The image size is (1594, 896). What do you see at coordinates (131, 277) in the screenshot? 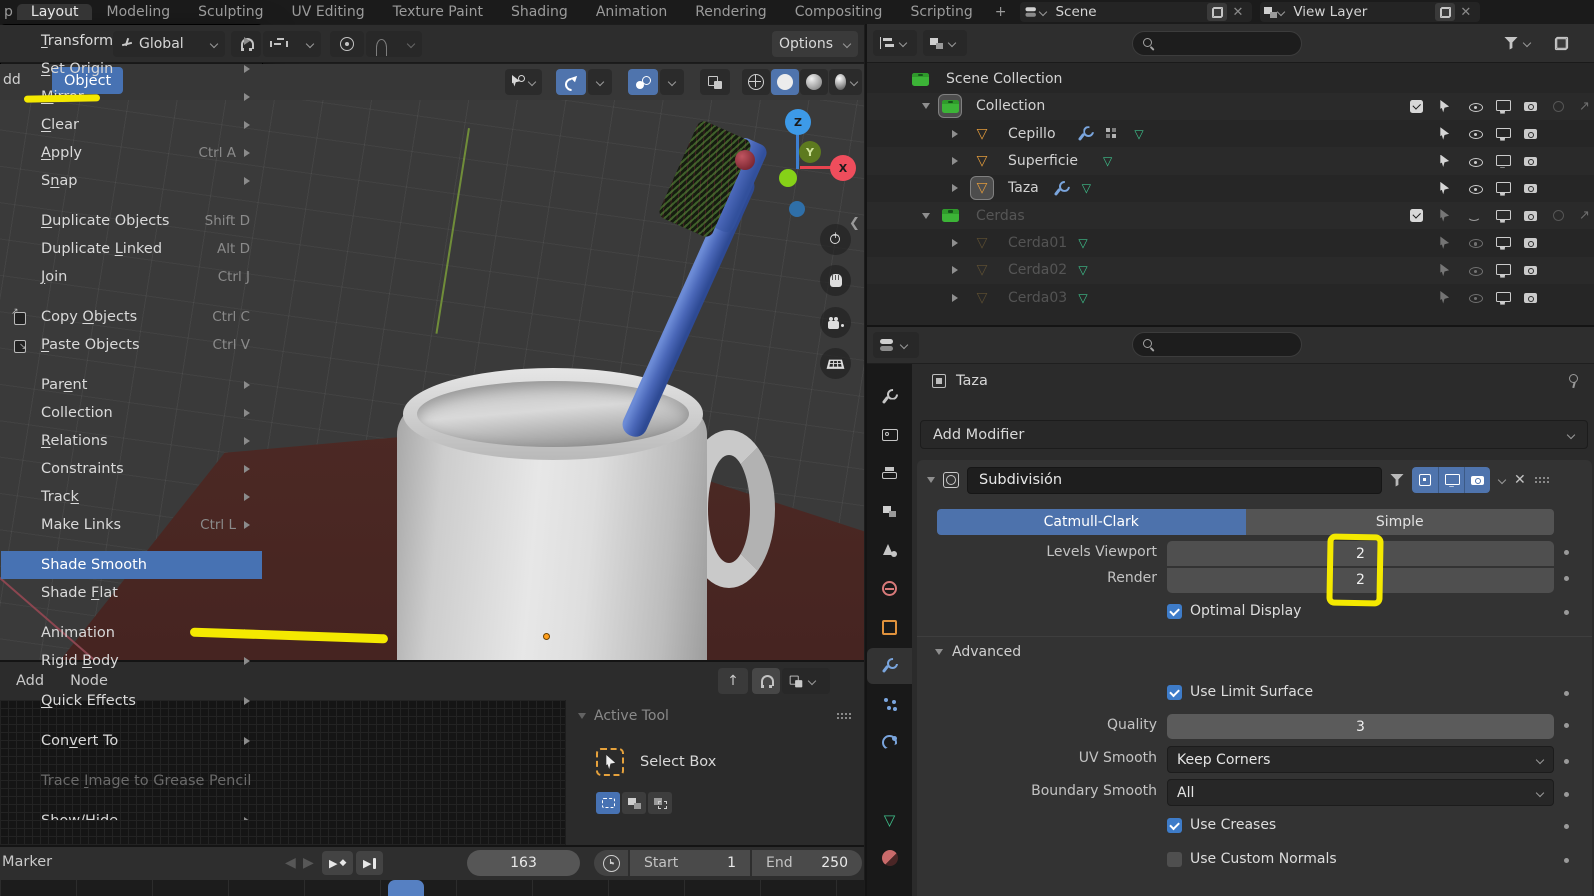
I see `menu-item-join: Join Ctrl J` at bounding box center [131, 277].